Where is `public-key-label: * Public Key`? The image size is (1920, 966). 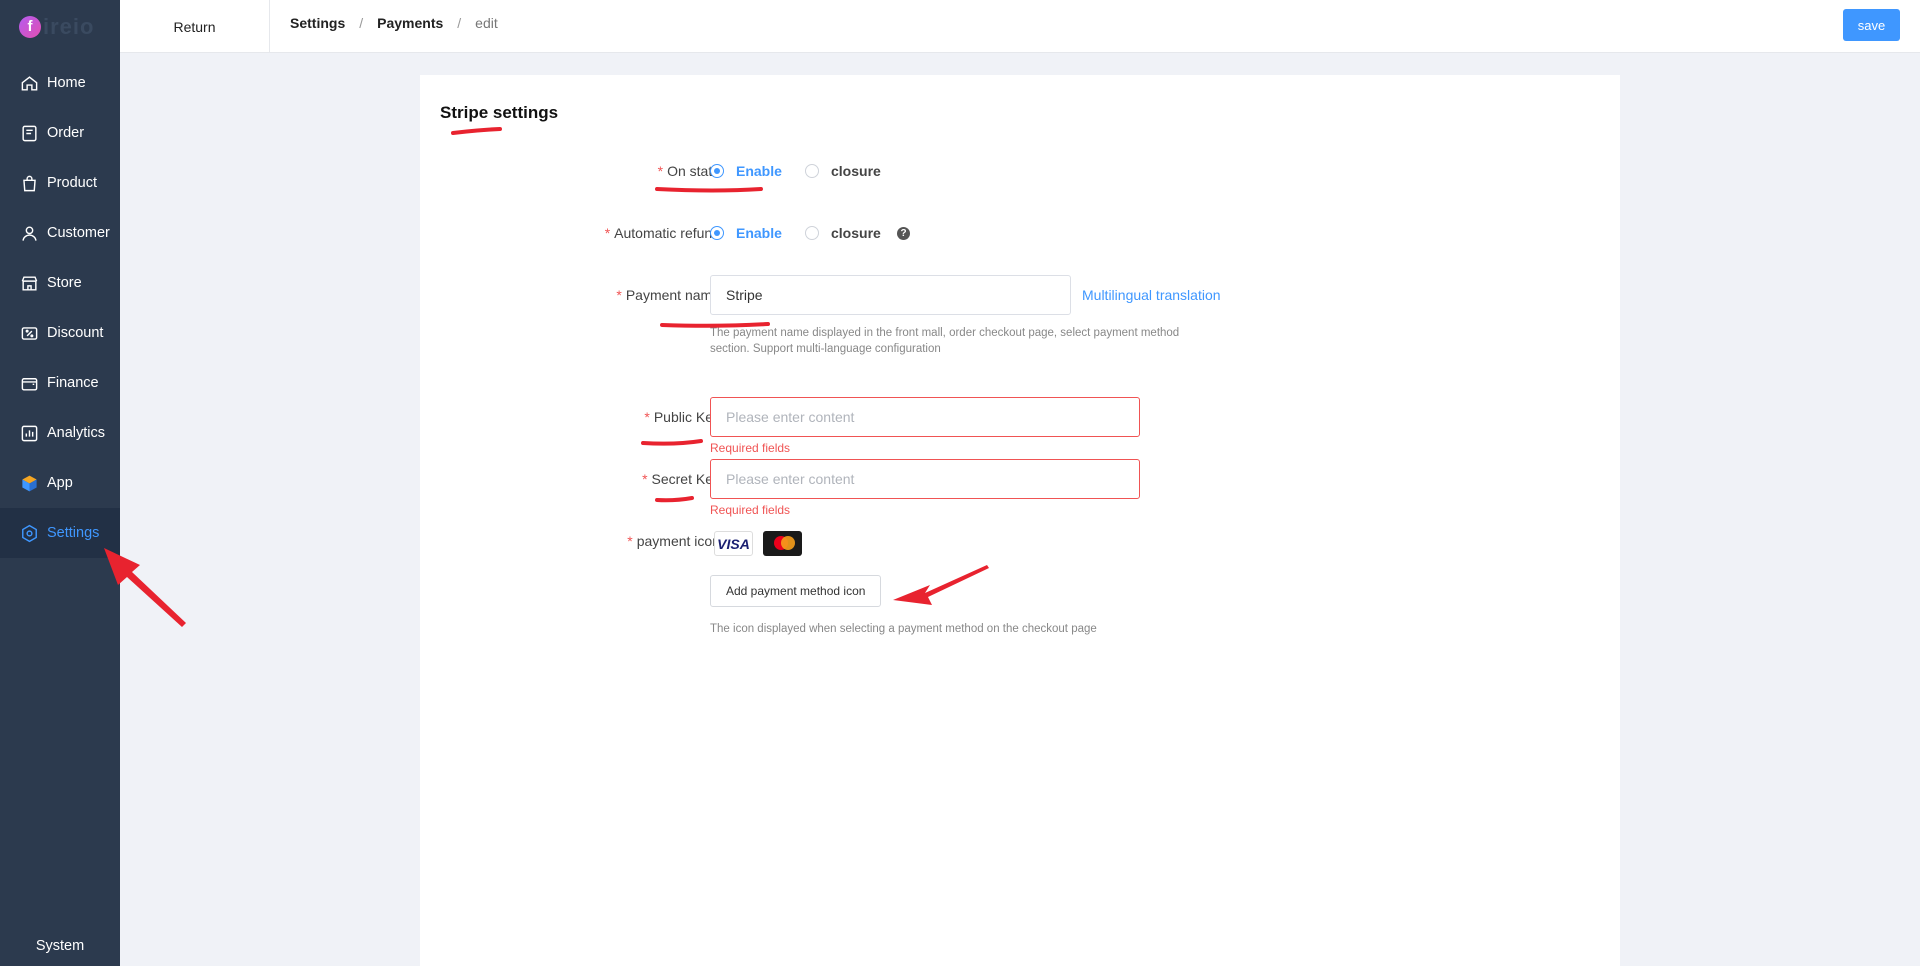
public-key-label: * Public Key is located at coordinates (570, 417).